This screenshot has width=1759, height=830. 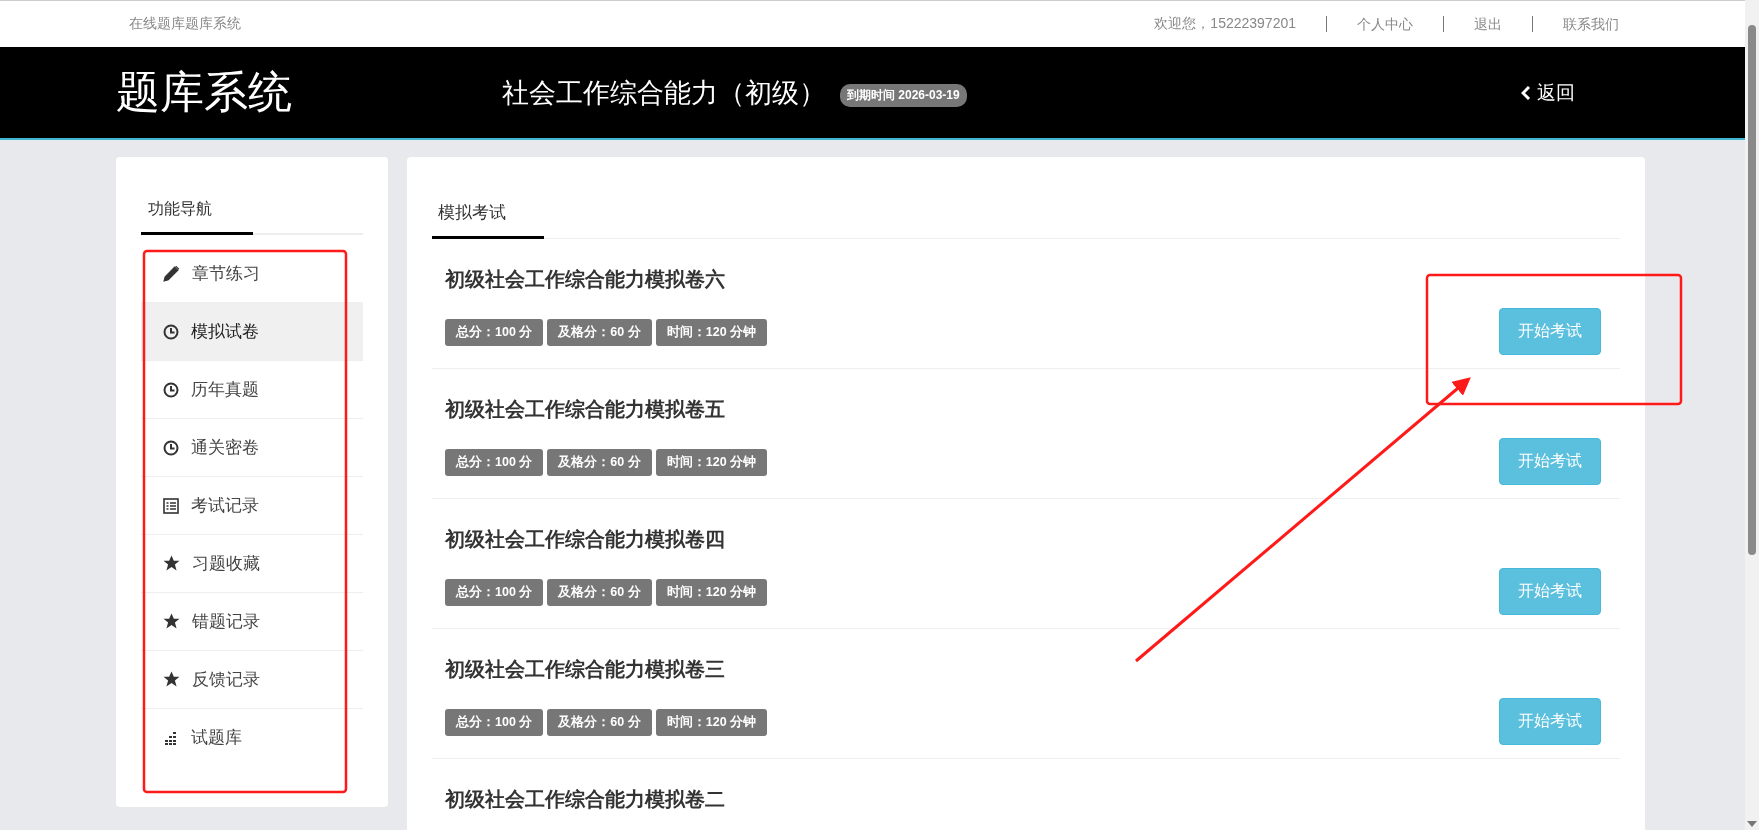 I want to click on welcome-link: 欢迎您，15222397201, so click(x=1225, y=24).